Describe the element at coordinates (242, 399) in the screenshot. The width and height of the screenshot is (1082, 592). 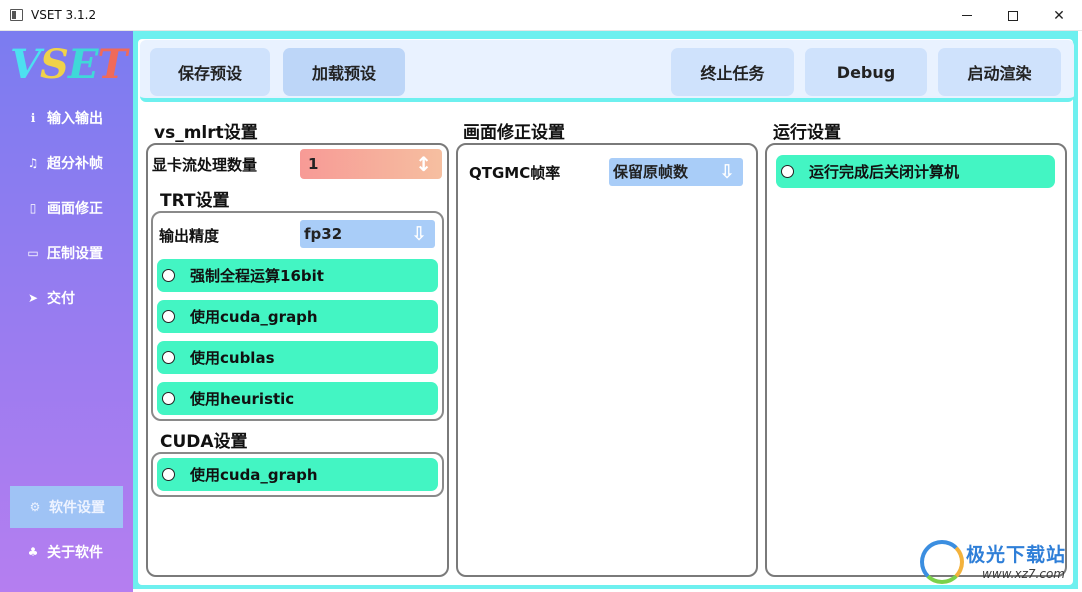
I see `option-label: 使用heuristic` at that location.